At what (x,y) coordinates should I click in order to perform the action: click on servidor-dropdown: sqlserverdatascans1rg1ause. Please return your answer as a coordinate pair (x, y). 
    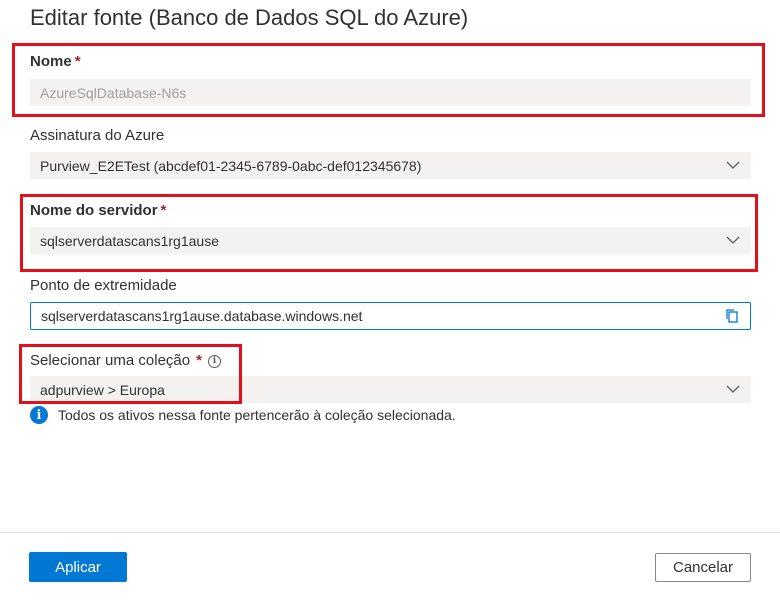
    Looking at the image, I should click on (390, 240).